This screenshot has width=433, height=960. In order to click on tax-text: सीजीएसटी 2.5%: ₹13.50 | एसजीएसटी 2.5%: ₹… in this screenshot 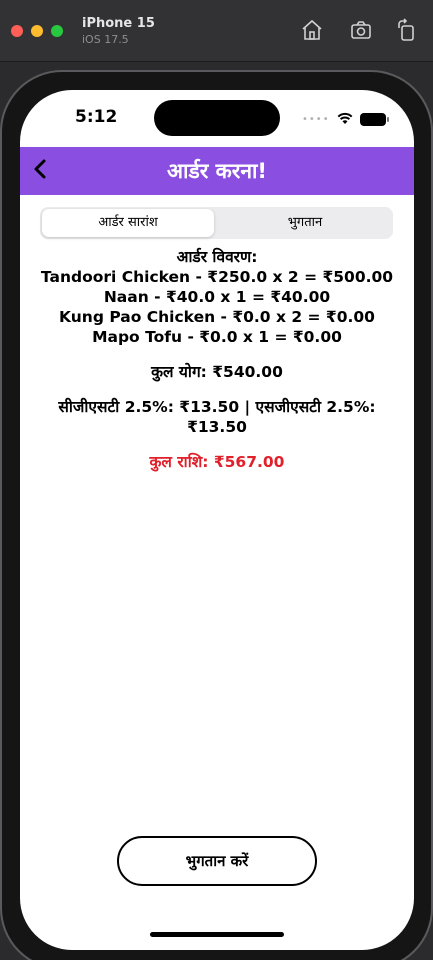, I will do `click(217, 417)`.